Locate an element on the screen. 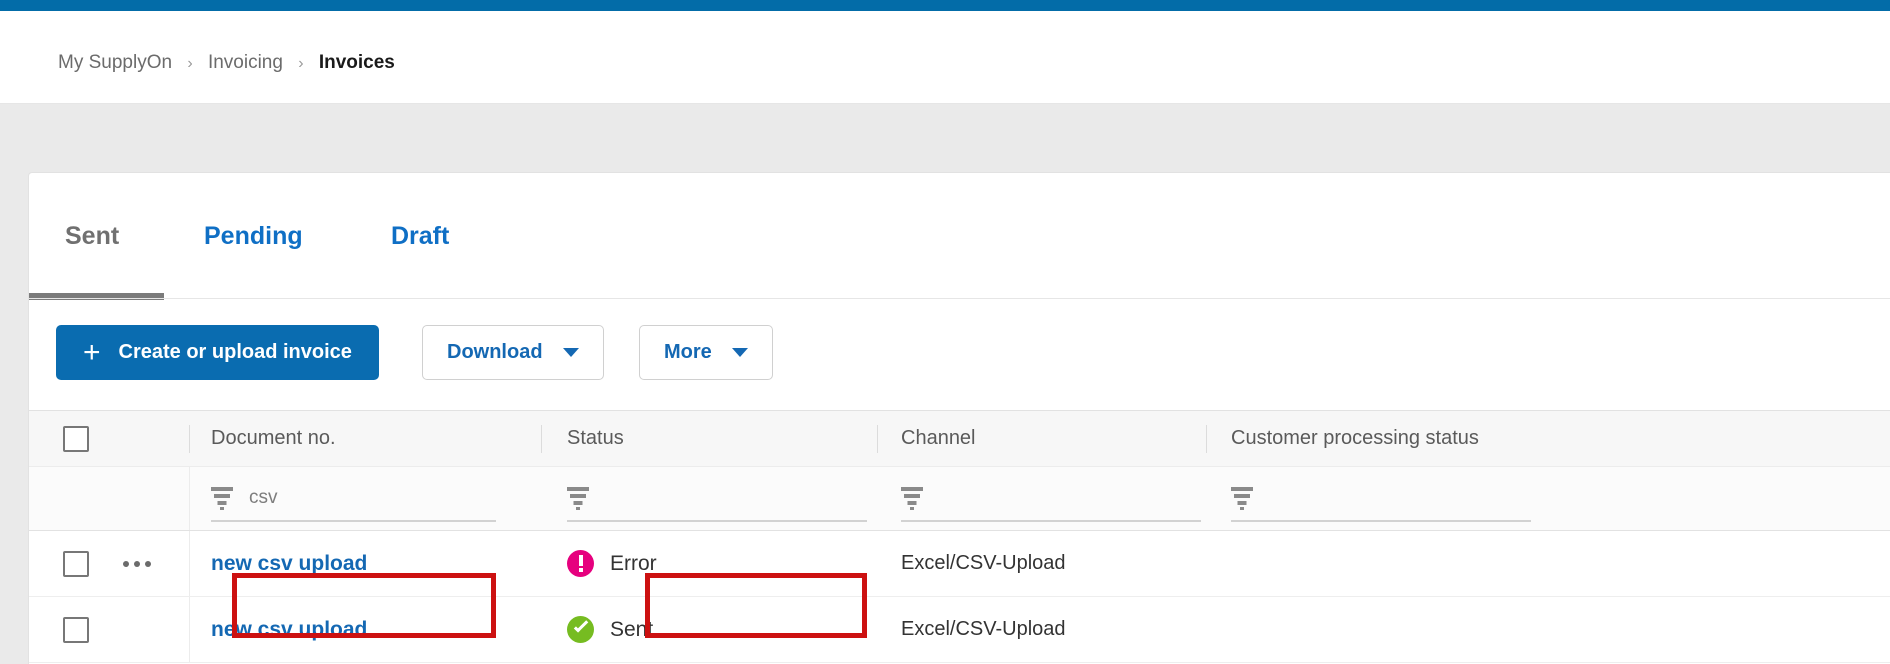  column-header-channel: Channel is located at coordinates (1053, 438).